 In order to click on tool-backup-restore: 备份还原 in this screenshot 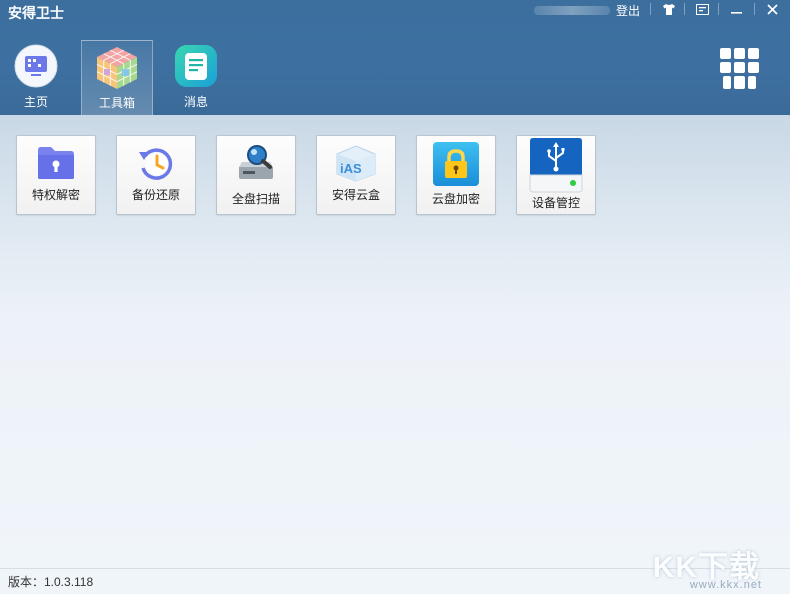, I will do `click(156, 175)`.